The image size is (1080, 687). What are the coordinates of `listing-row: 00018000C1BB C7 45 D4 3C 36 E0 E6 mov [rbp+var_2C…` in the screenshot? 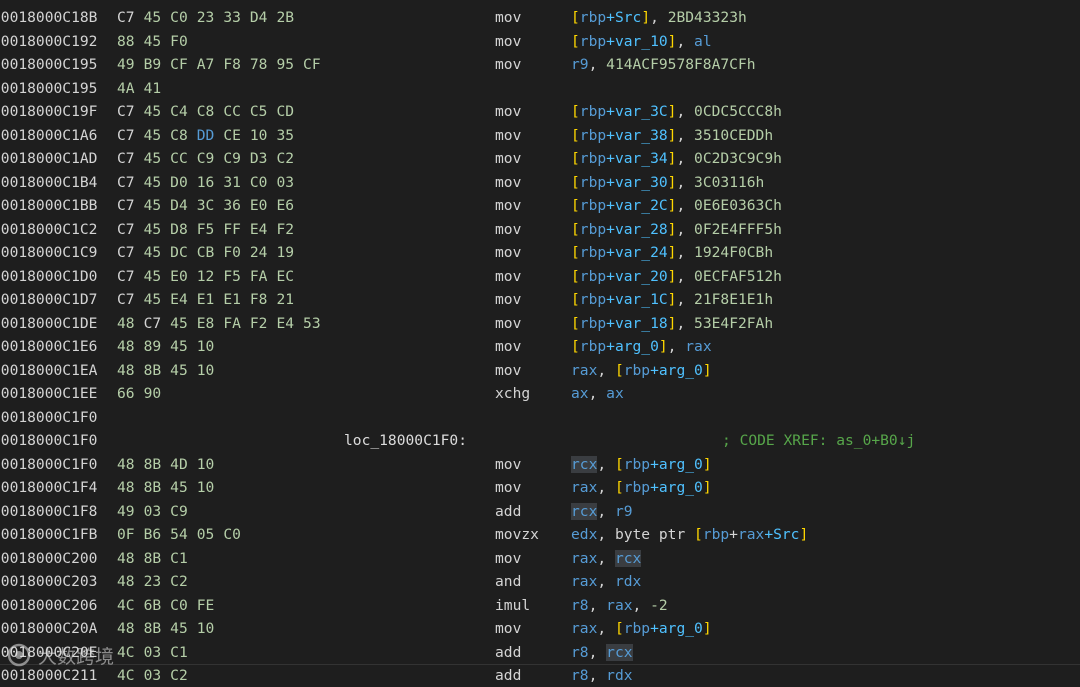 It's located at (540, 205).